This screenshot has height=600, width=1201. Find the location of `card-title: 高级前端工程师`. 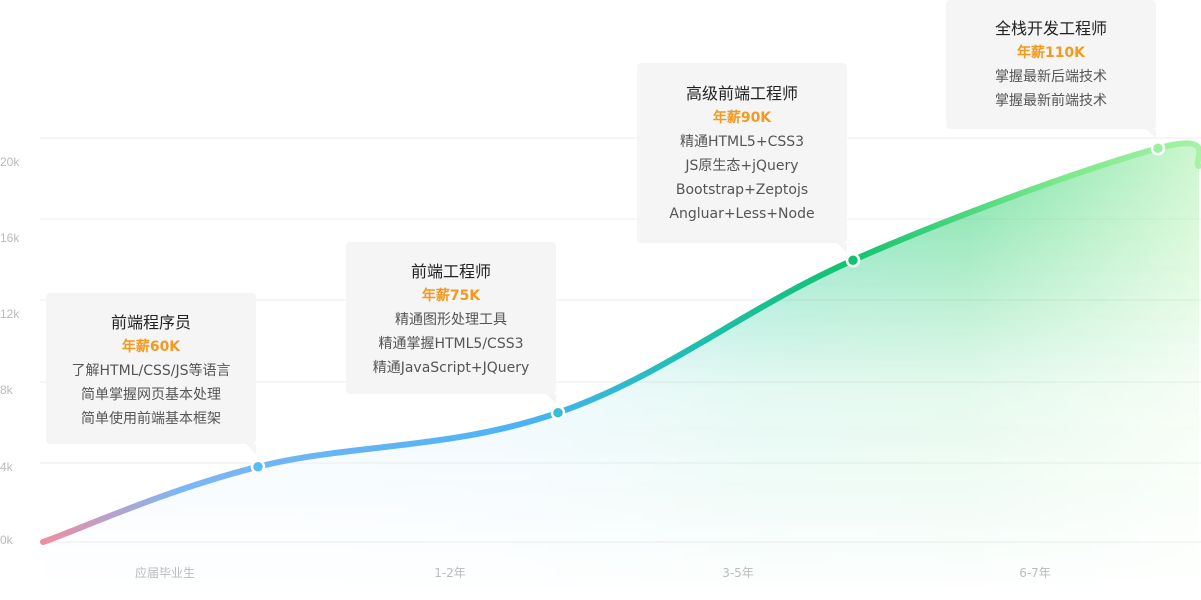

card-title: 高级前端工程师 is located at coordinates (741, 93).